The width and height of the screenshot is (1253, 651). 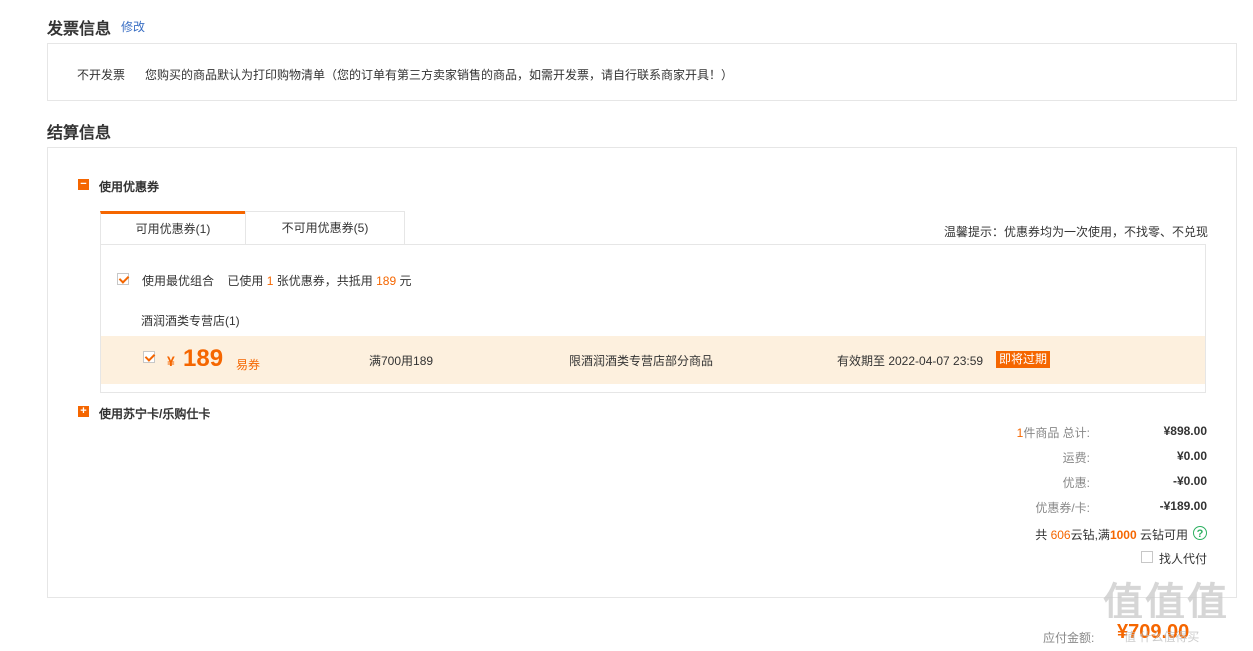 What do you see at coordinates (129, 186) in the screenshot?
I see `coupon-section-label: 使用优惠券` at bounding box center [129, 186].